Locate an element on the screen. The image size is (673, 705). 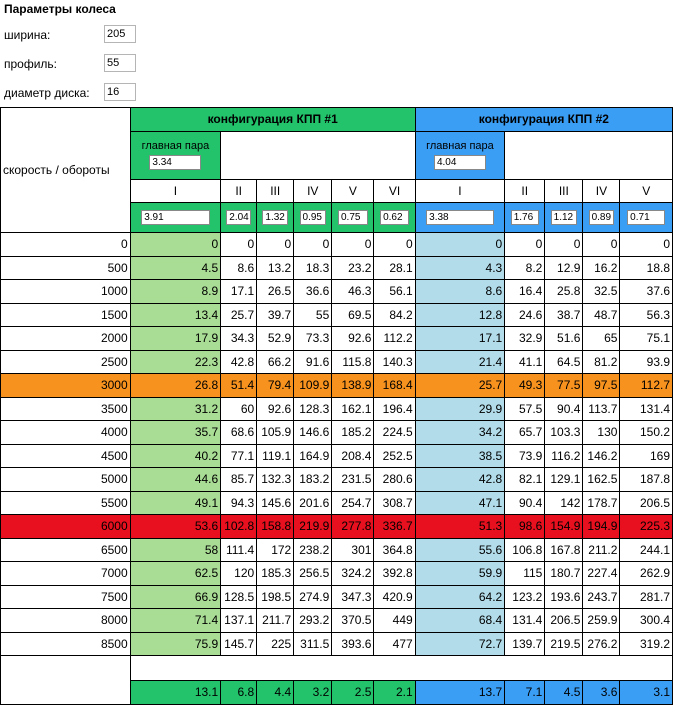
speed-cell: 97.5 is located at coordinates (601, 385).